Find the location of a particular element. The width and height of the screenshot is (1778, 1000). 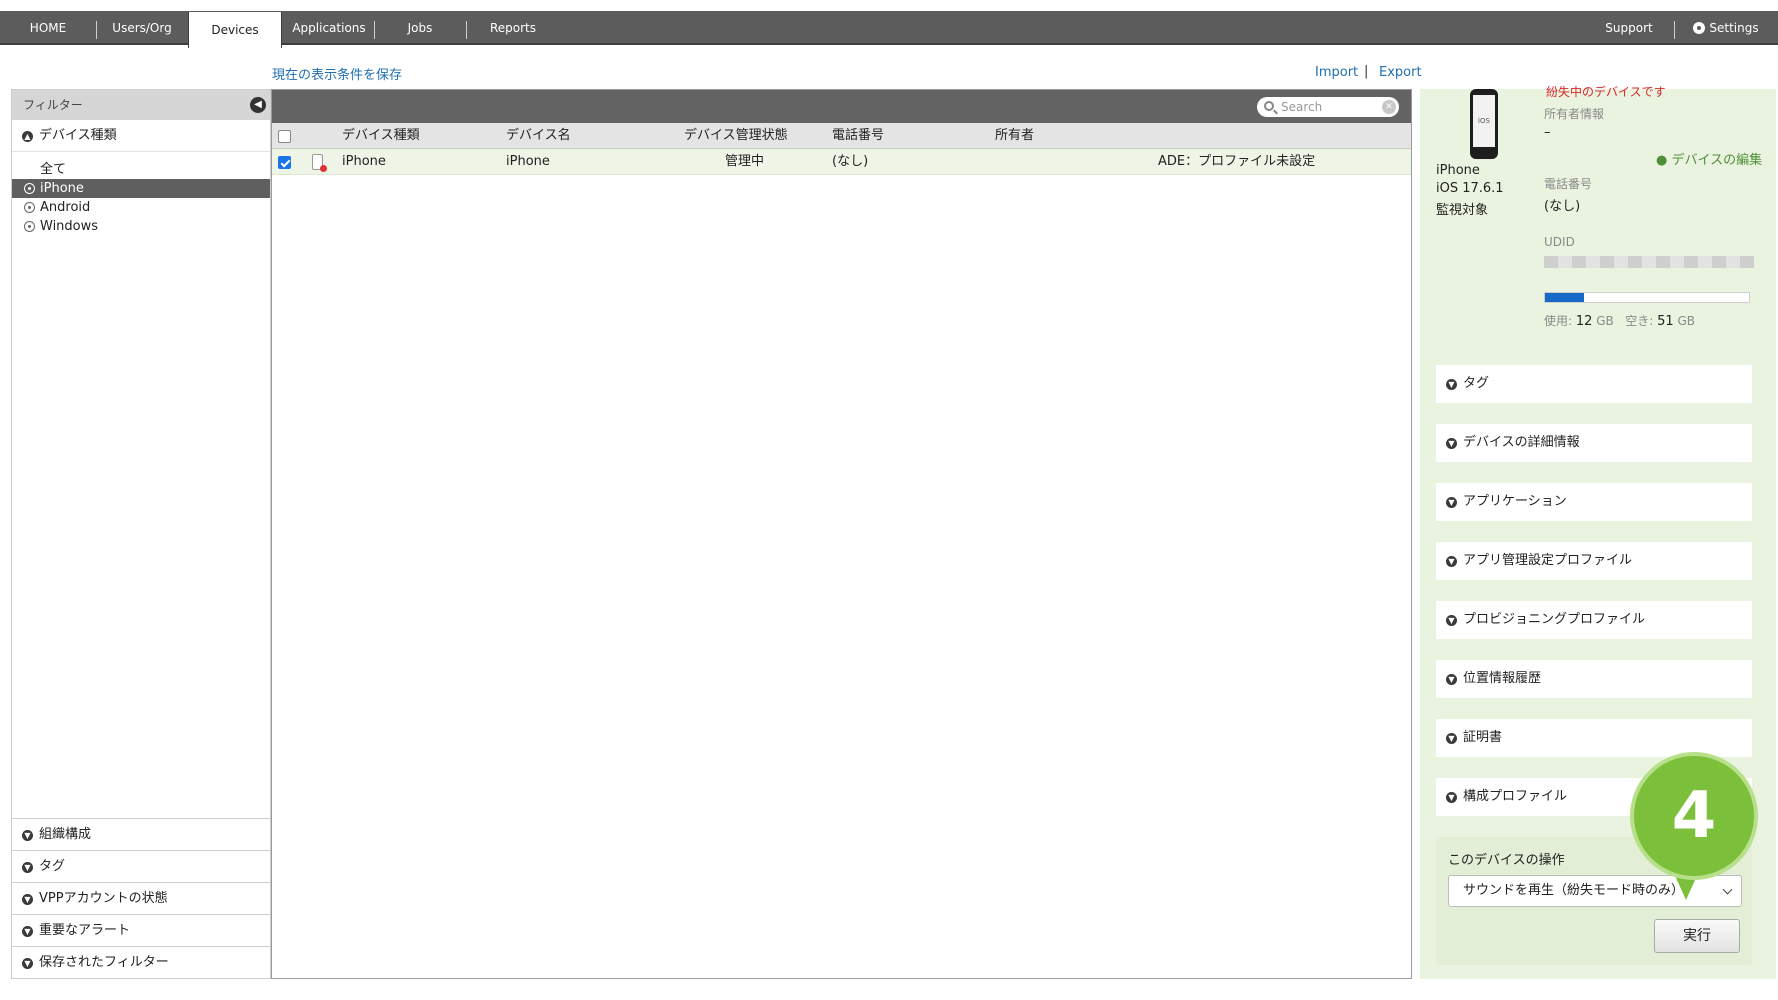

tab-users-org: Users/Org is located at coordinates (142, 28).